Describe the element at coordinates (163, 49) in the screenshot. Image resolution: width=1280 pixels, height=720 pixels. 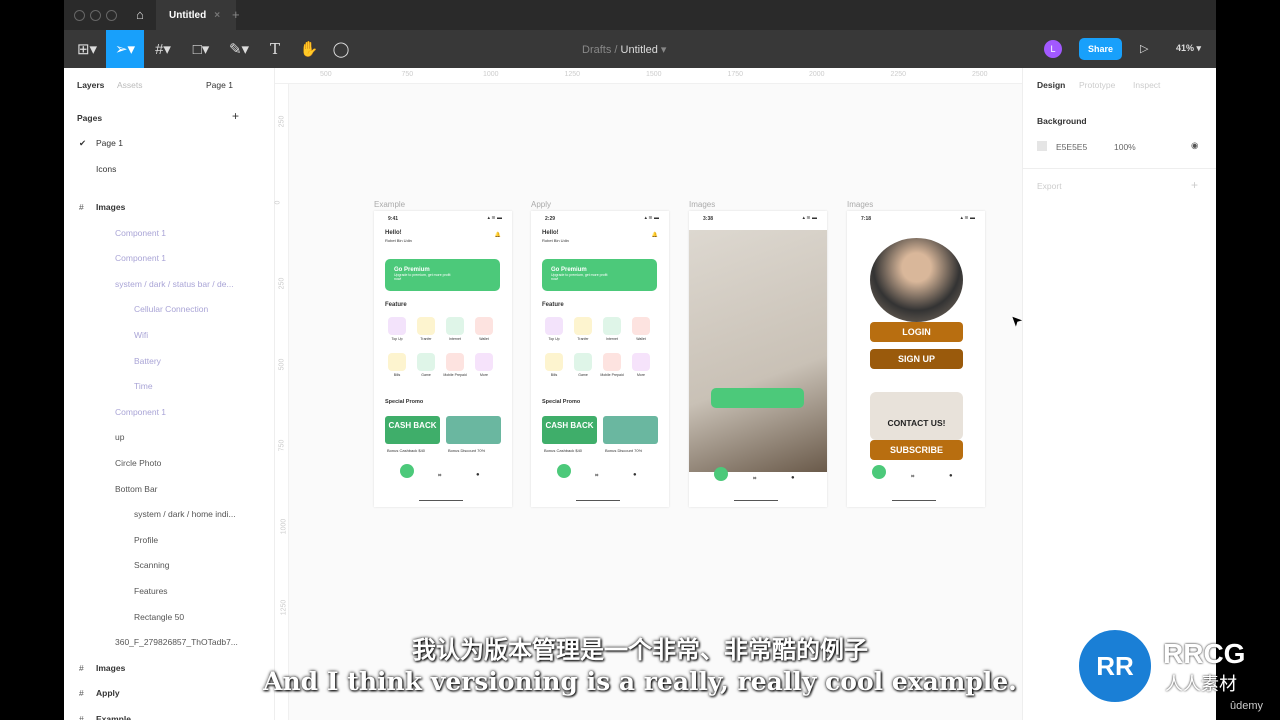
I see `frame-tool-icon: #▾` at that location.